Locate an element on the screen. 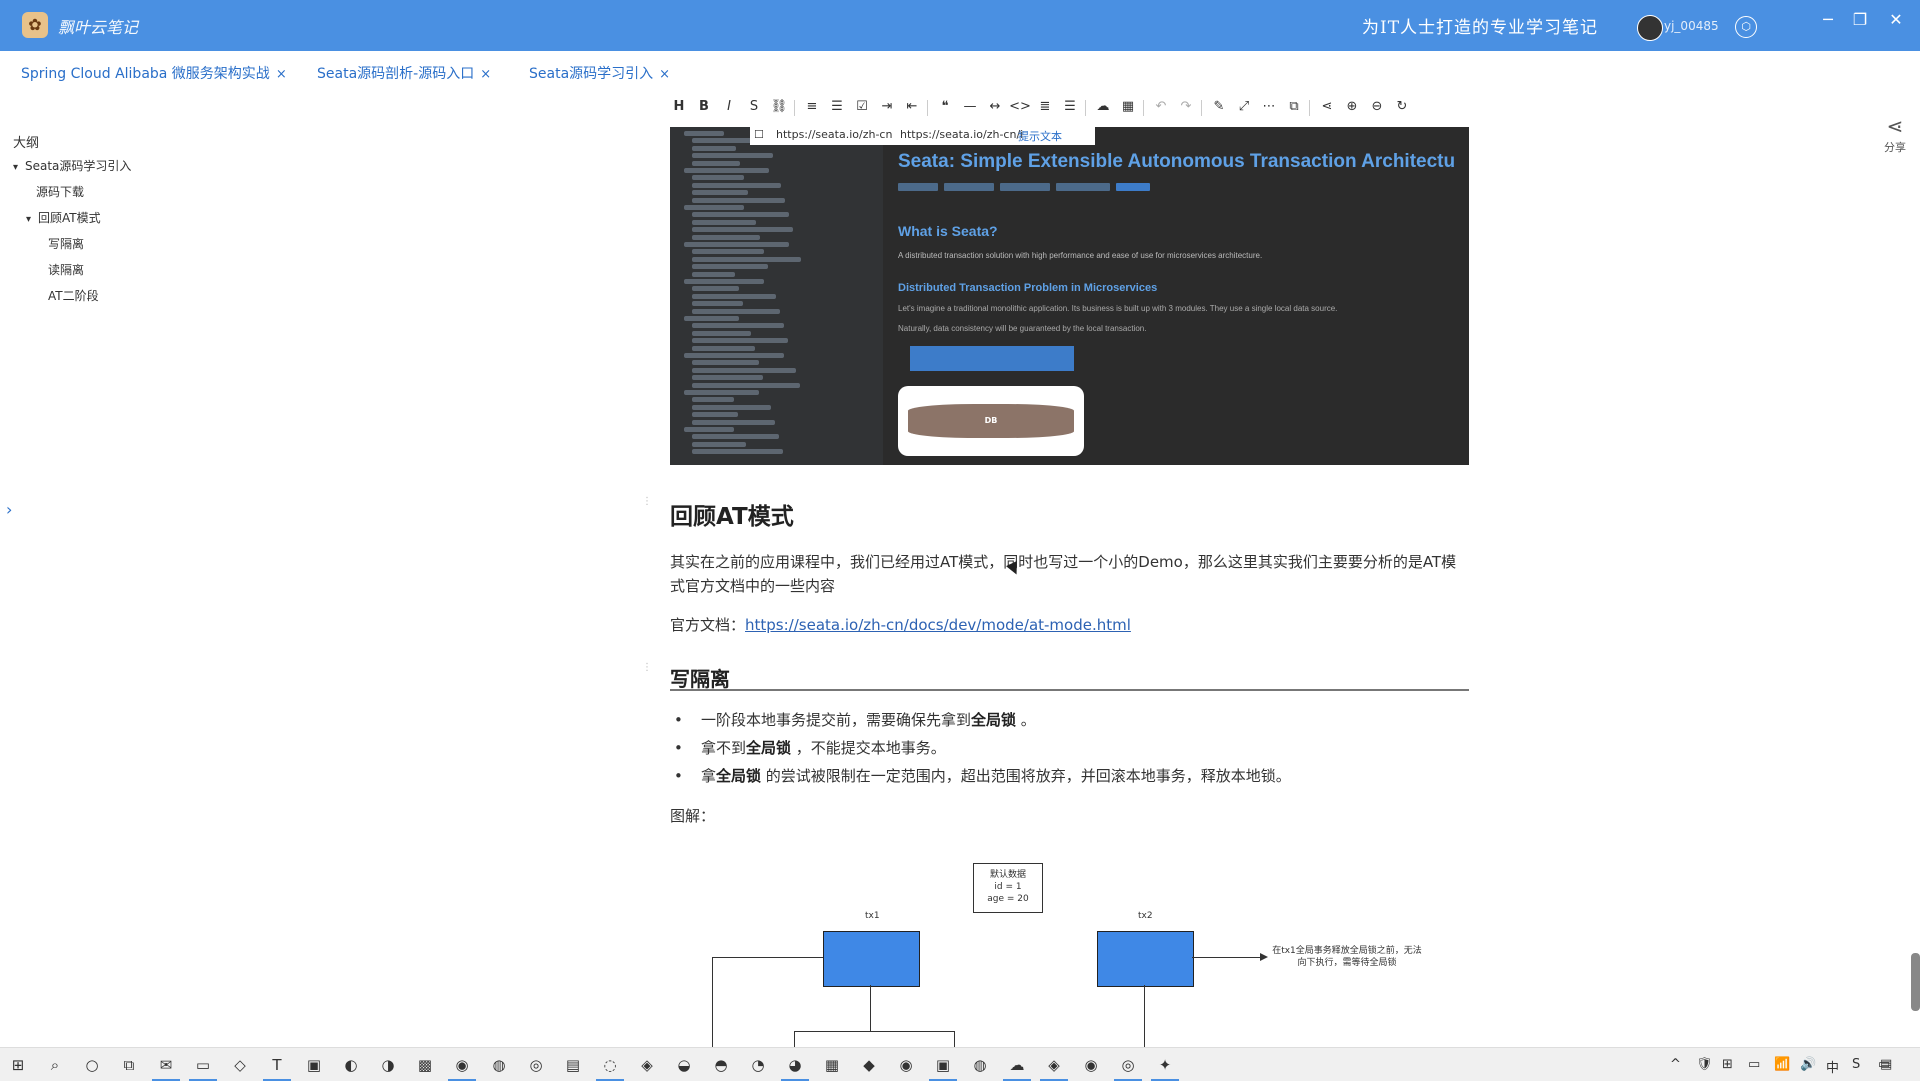  settings-icon: ⬡ is located at coordinates (1746, 27).